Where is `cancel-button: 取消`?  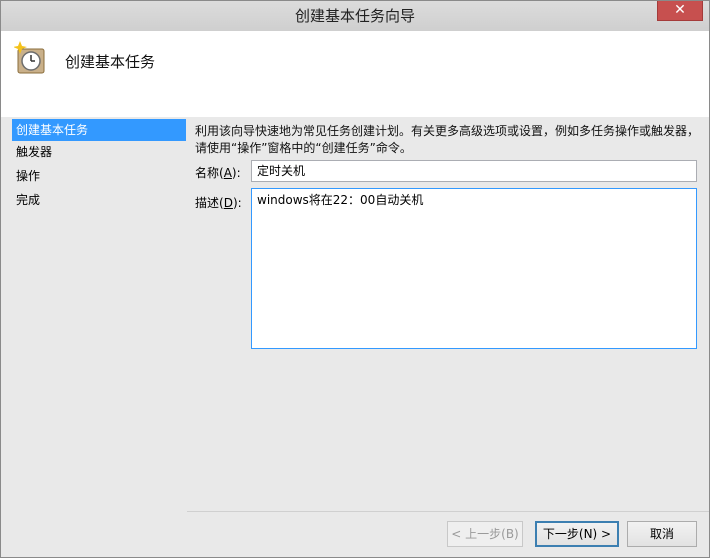
cancel-button: 取消 is located at coordinates (662, 534).